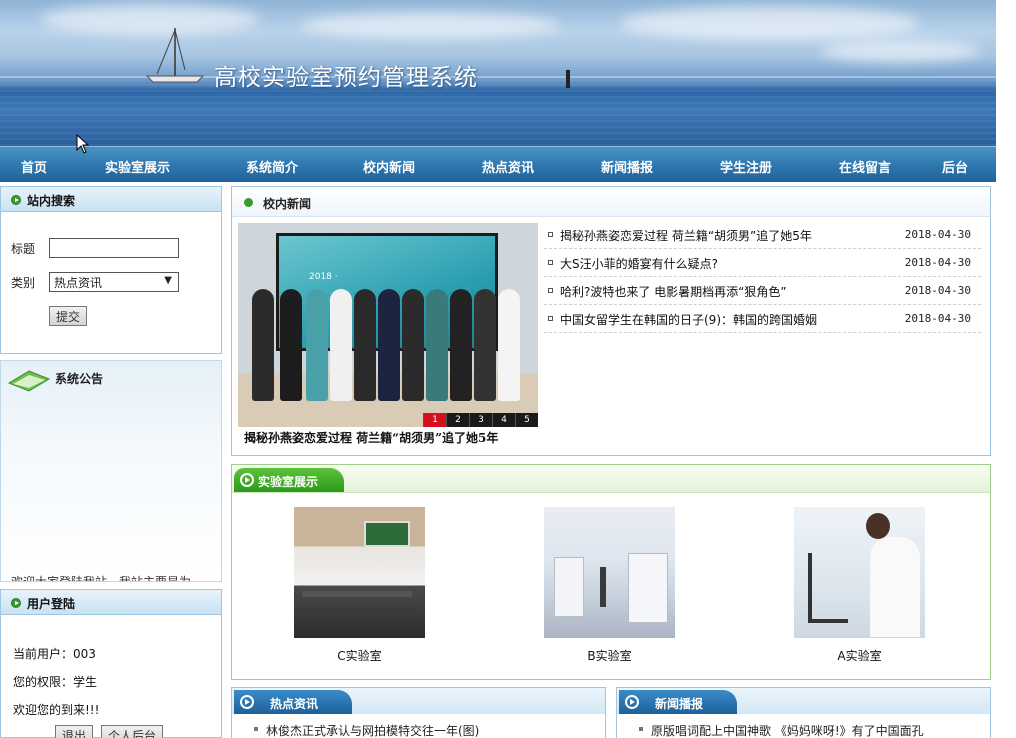 The width and height of the screenshot is (1016, 738). I want to click on personal-backend-button: 个人后台, so click(132, 731).